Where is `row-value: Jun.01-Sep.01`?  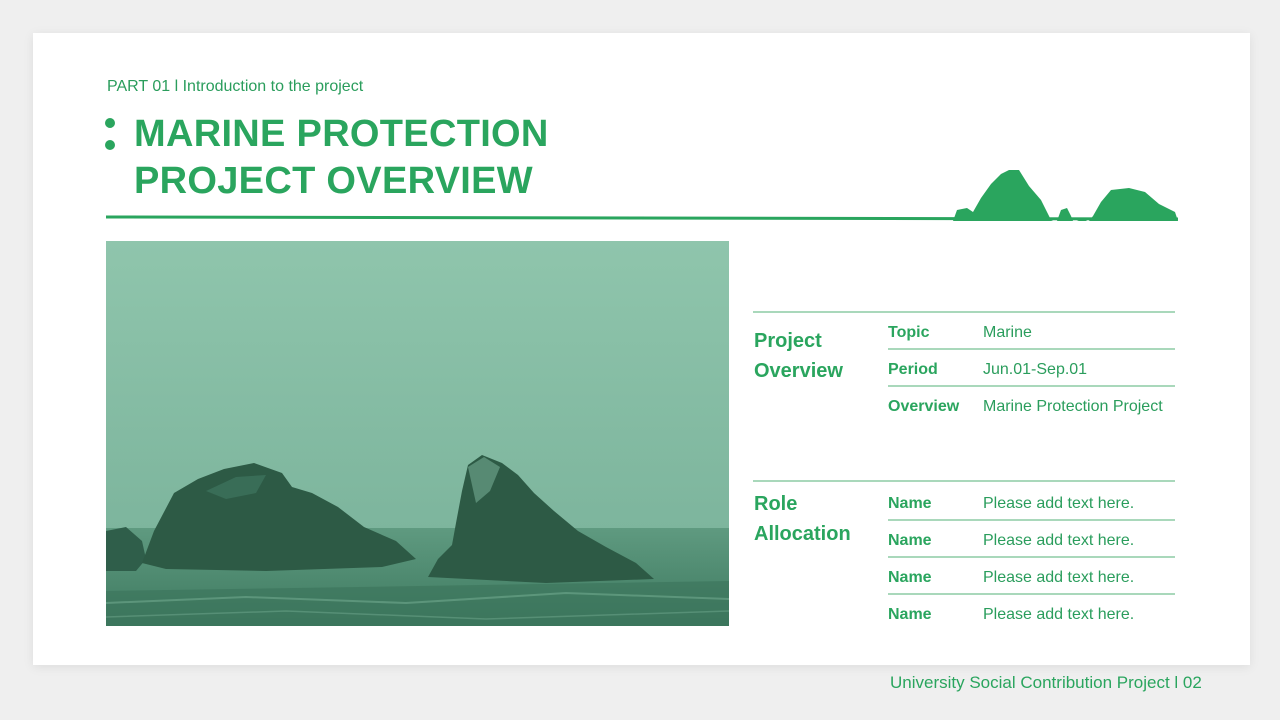 row-value: Jun.01-Sep.01 is located at coordinates (1035, 369).